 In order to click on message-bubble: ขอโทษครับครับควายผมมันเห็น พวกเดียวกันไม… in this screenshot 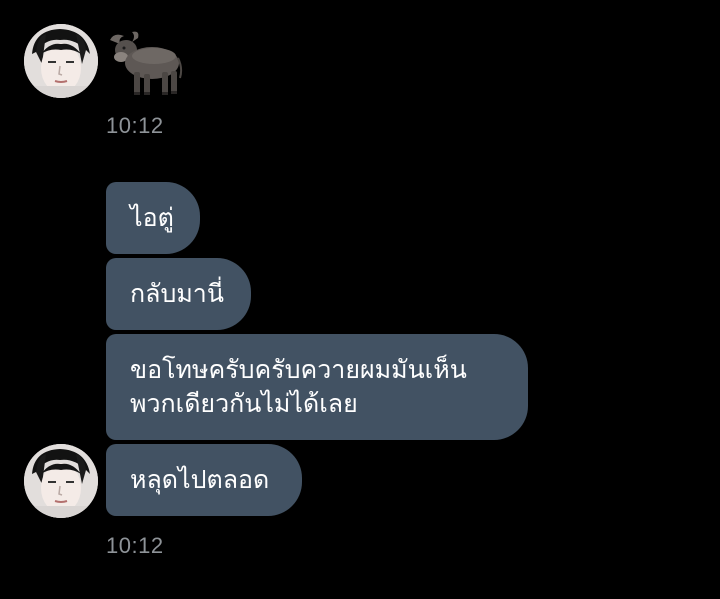, I will do `click(317, 387)`.